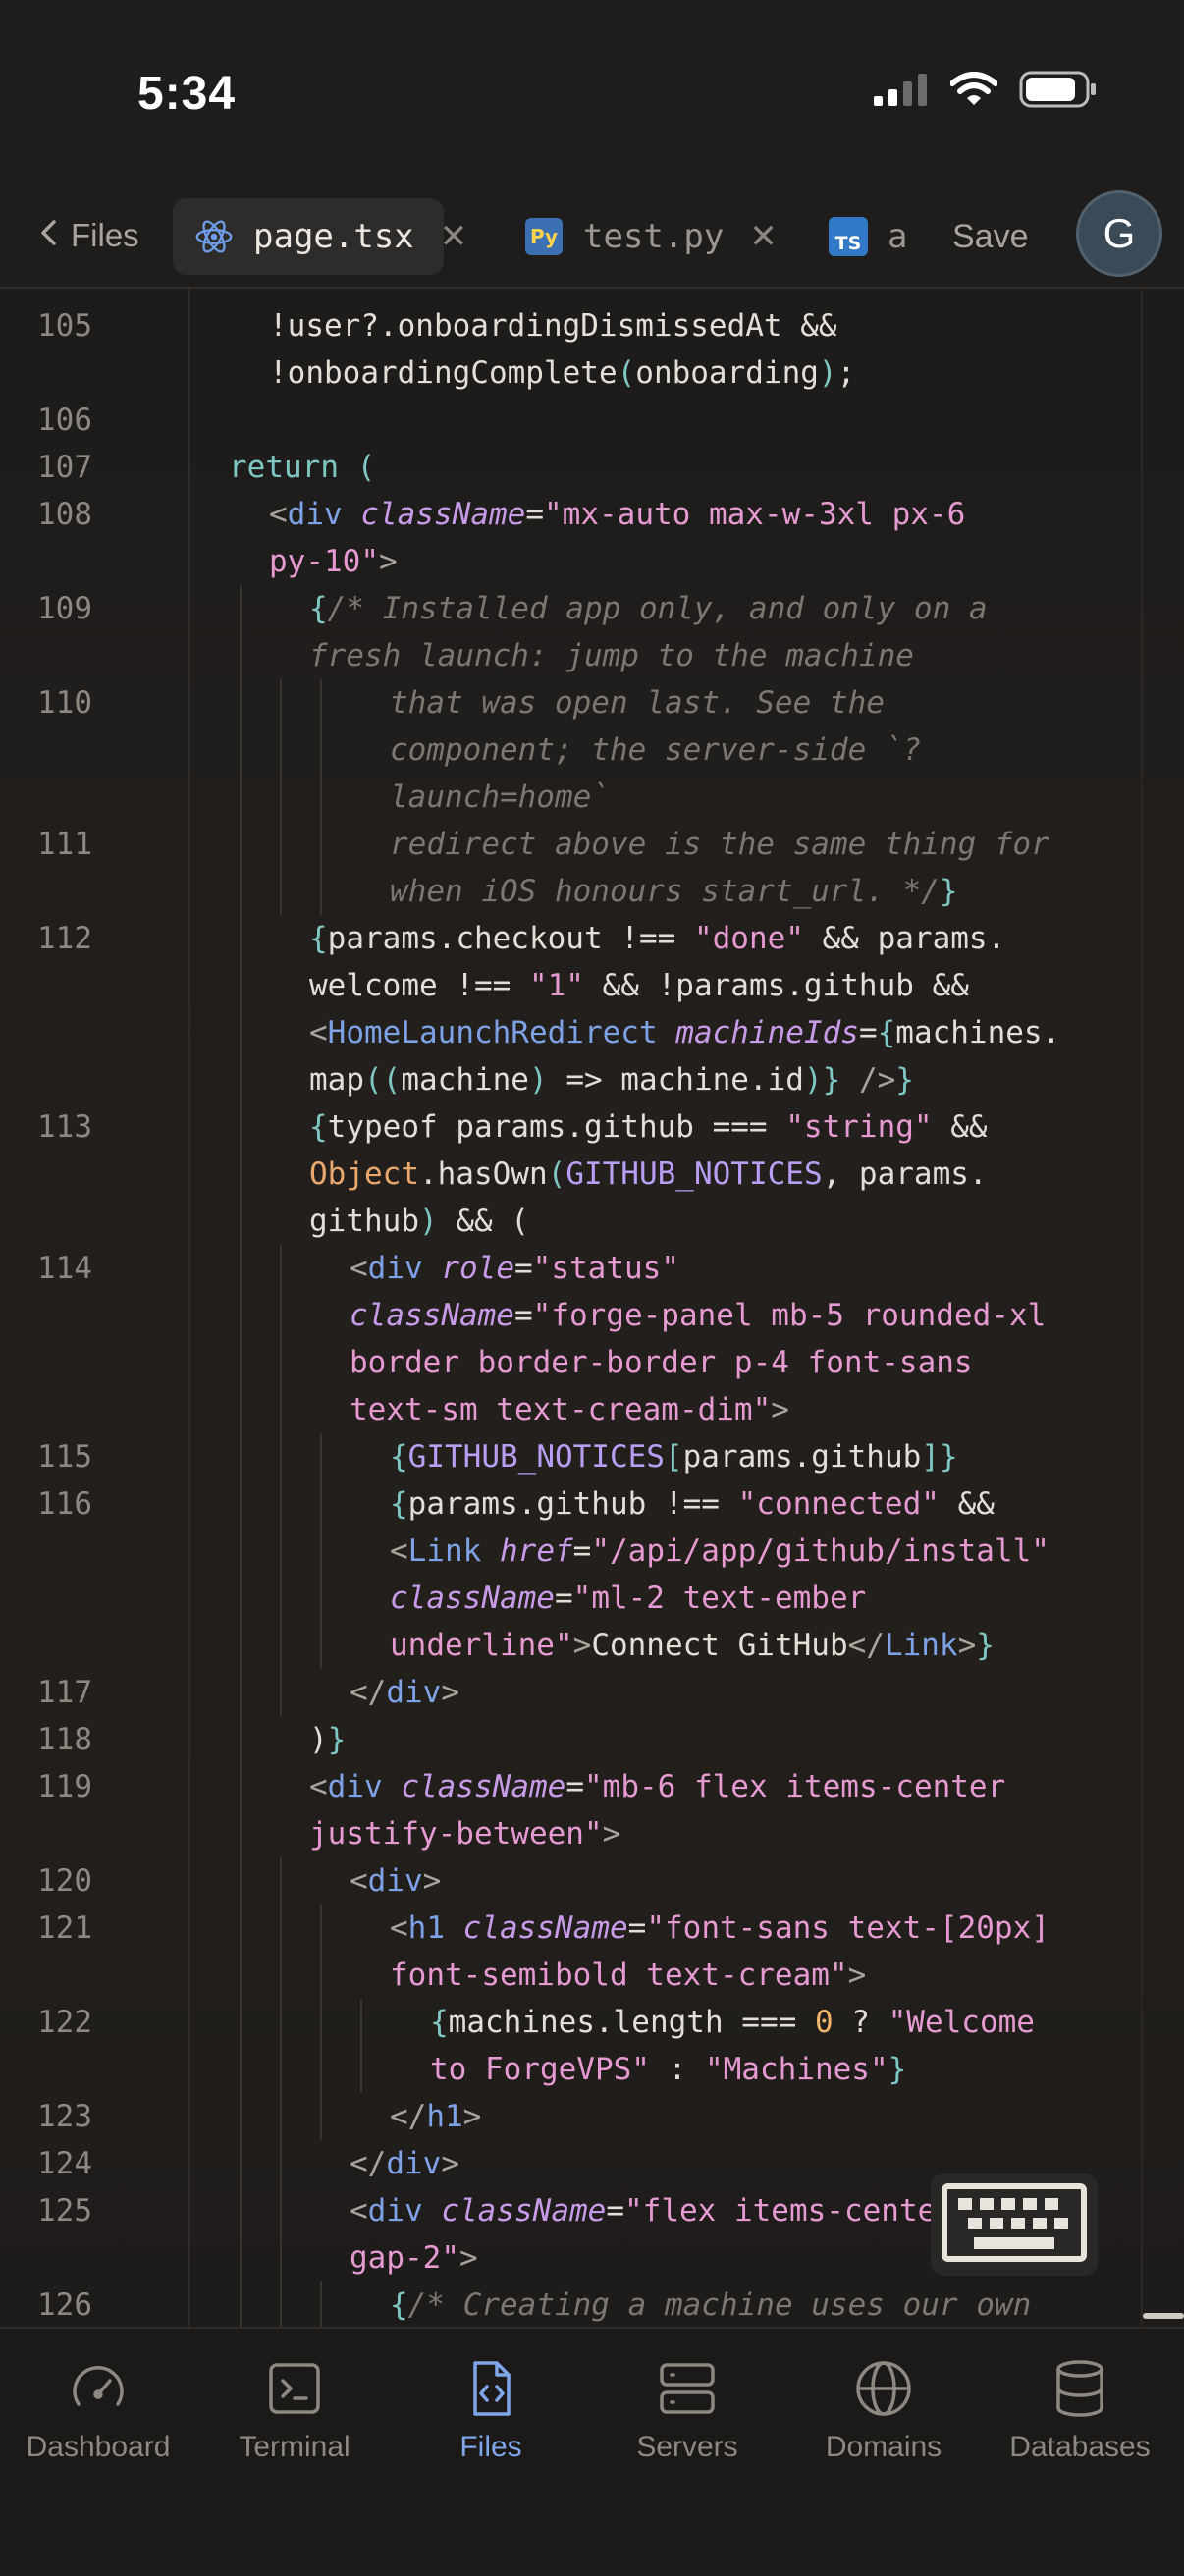 Image resolution: width=1184 pixels, height=2576 pixels. What do you see at coordinates (336, 1080) in the screenshot?
I see `code-token: map` at bounding box center [336, 1080].